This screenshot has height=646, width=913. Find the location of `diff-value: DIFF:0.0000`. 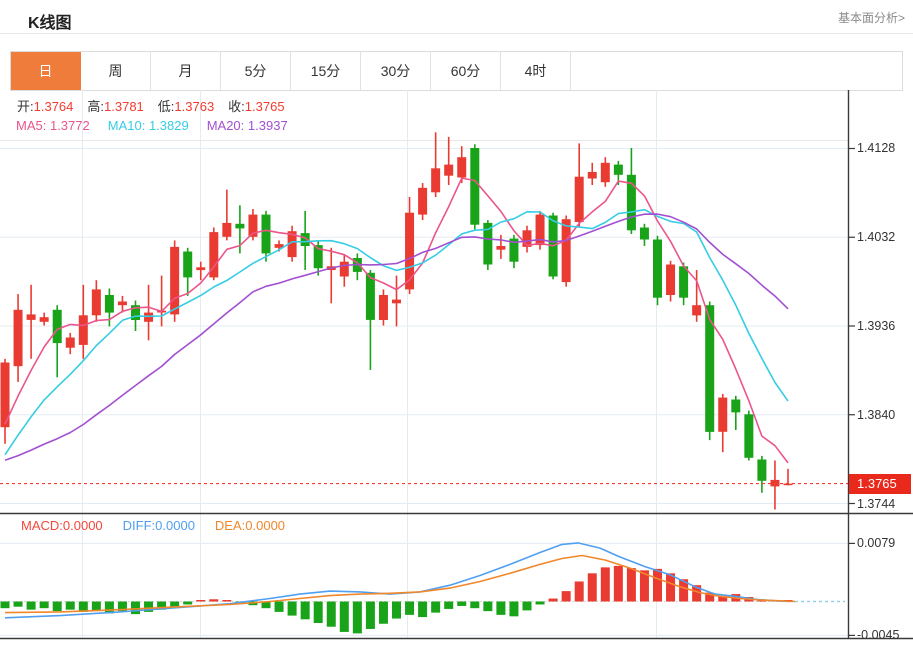

diff-value: DIFF:0.0000 is located at coordinates (158, 525).